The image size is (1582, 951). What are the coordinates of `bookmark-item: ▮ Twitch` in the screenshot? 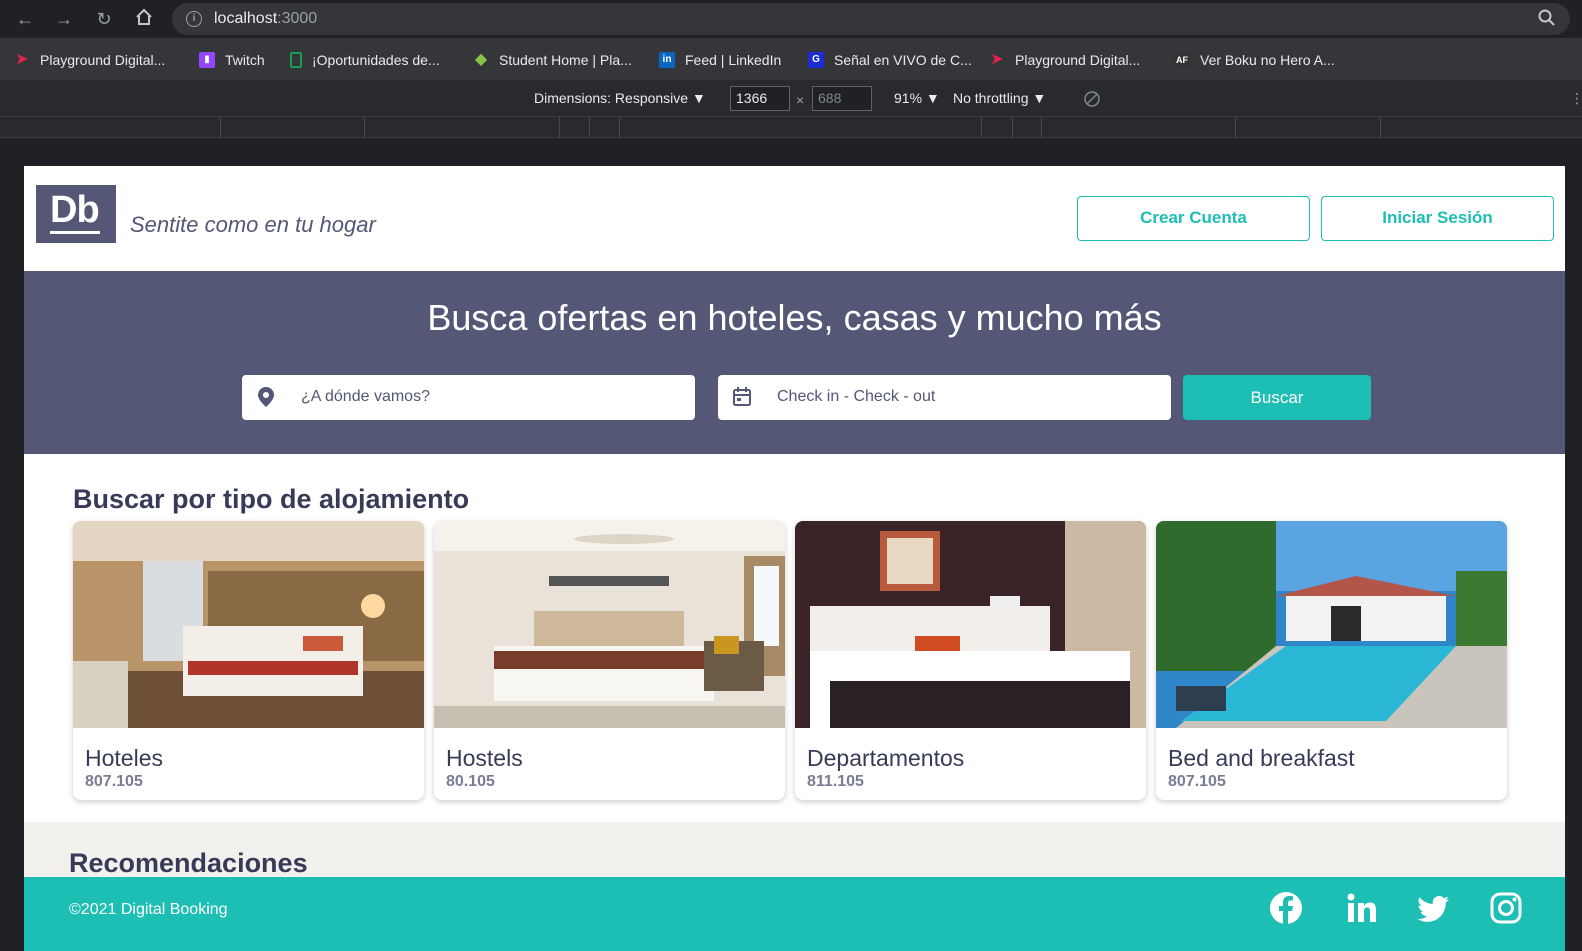 It's located at (232, 60).